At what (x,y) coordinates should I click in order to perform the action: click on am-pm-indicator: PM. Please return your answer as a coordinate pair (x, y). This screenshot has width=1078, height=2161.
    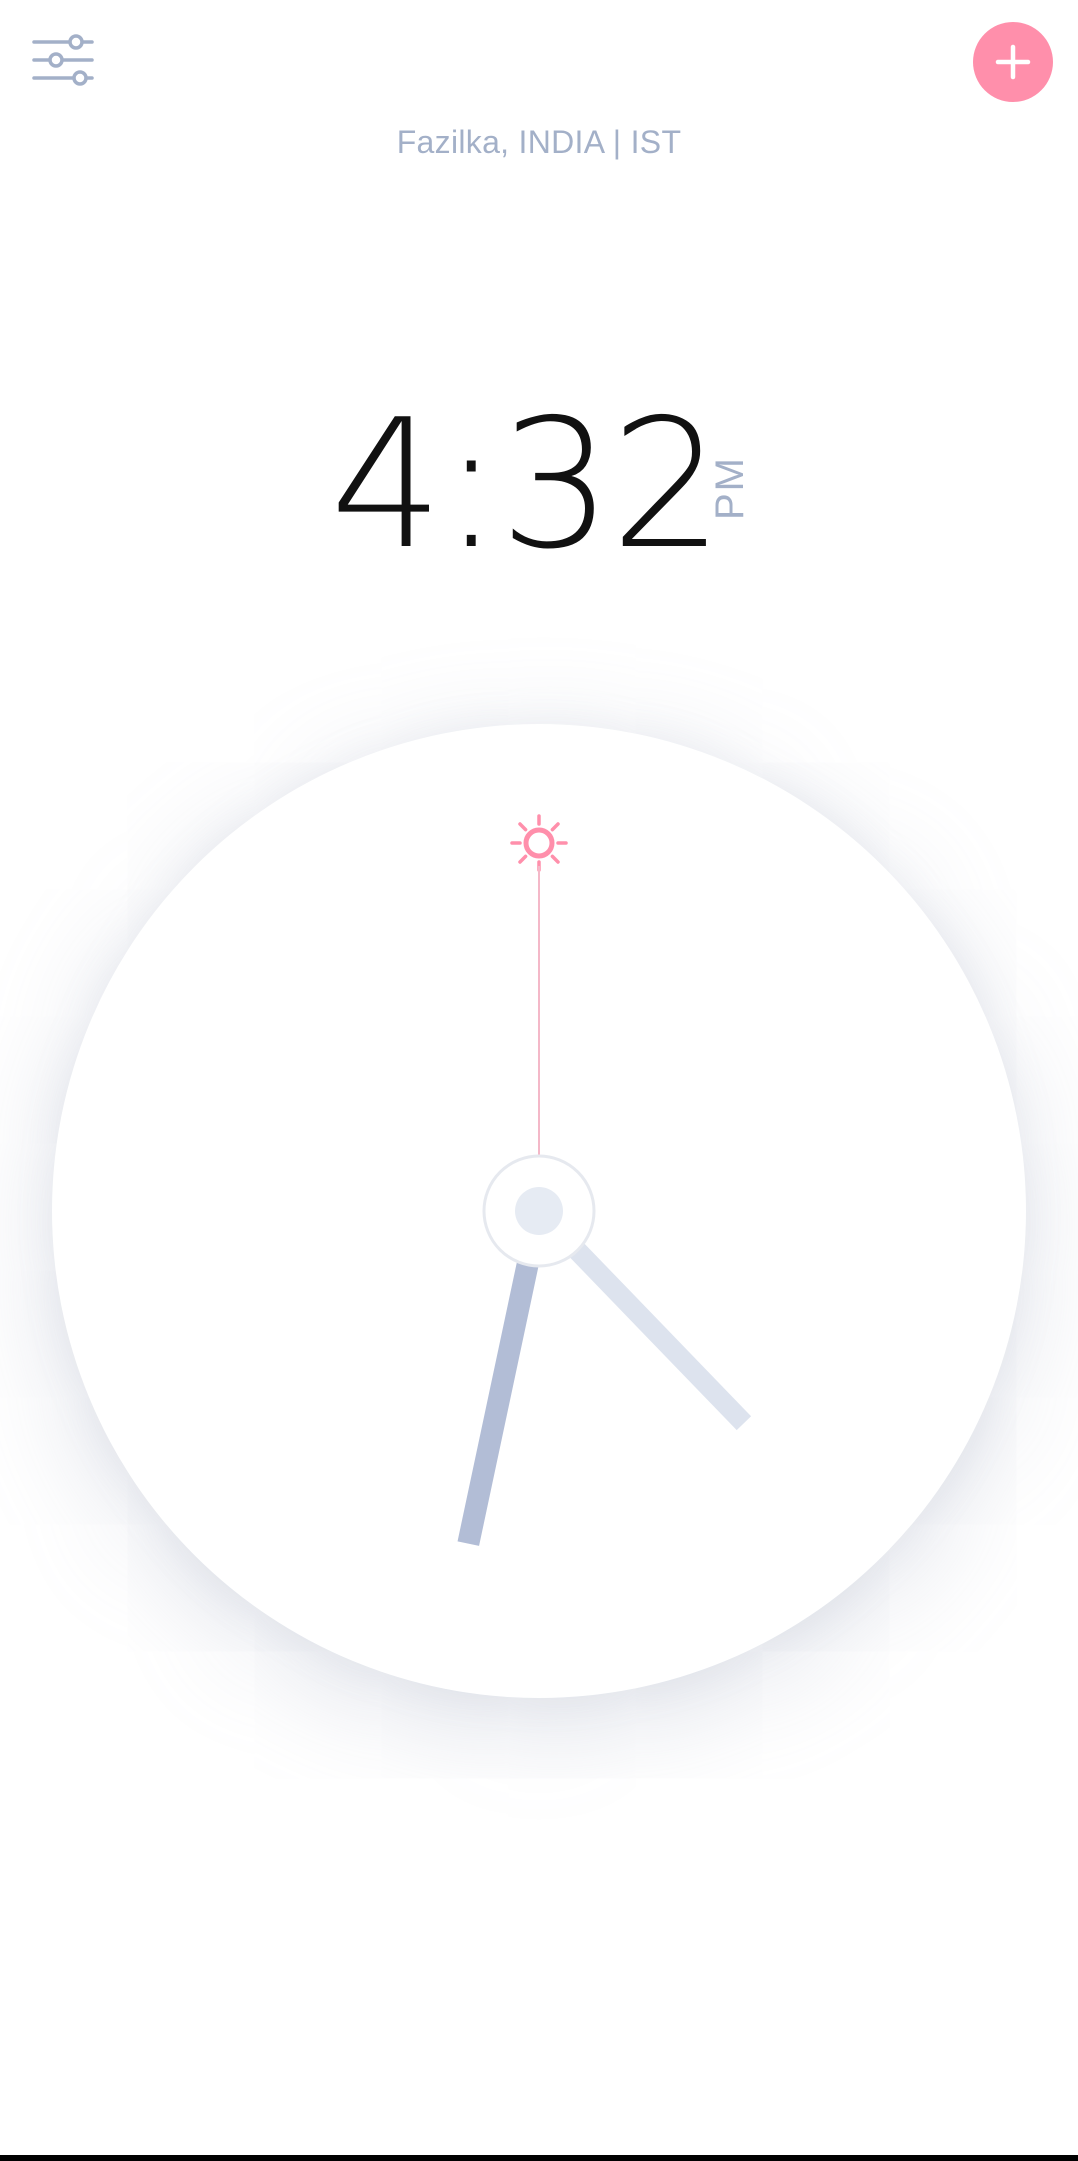
    Looking at the image, I should click on (730, 488).